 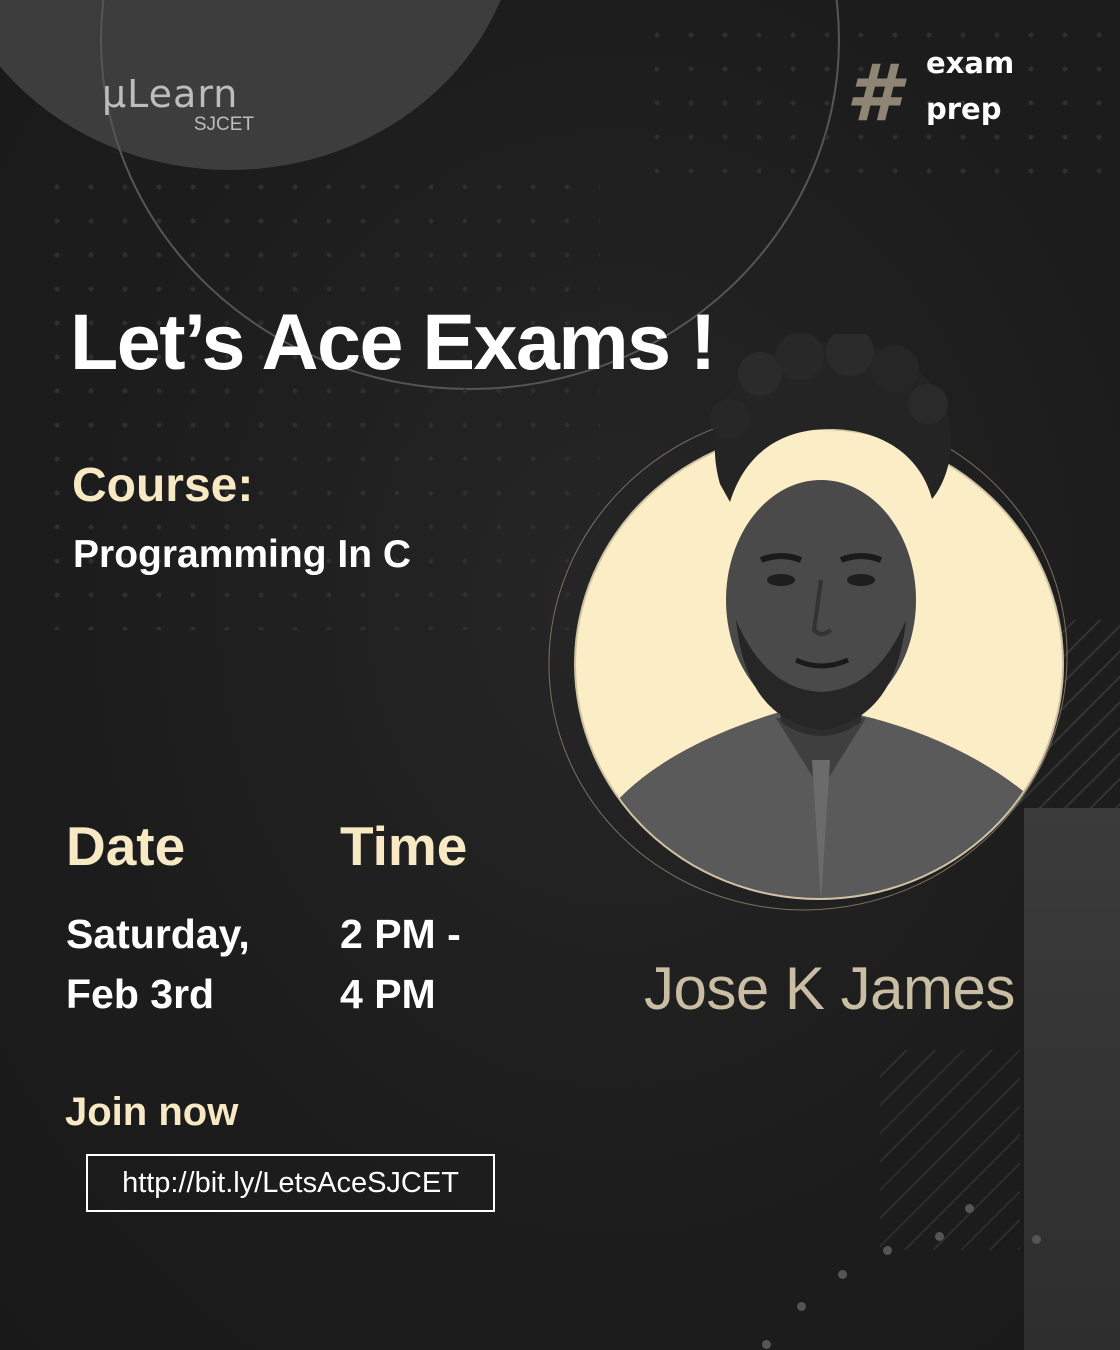 What do you see at coordinates (260, 85) in the screenshot?
I see `decorative-circle-top-left` at bounding box center [260, 85].